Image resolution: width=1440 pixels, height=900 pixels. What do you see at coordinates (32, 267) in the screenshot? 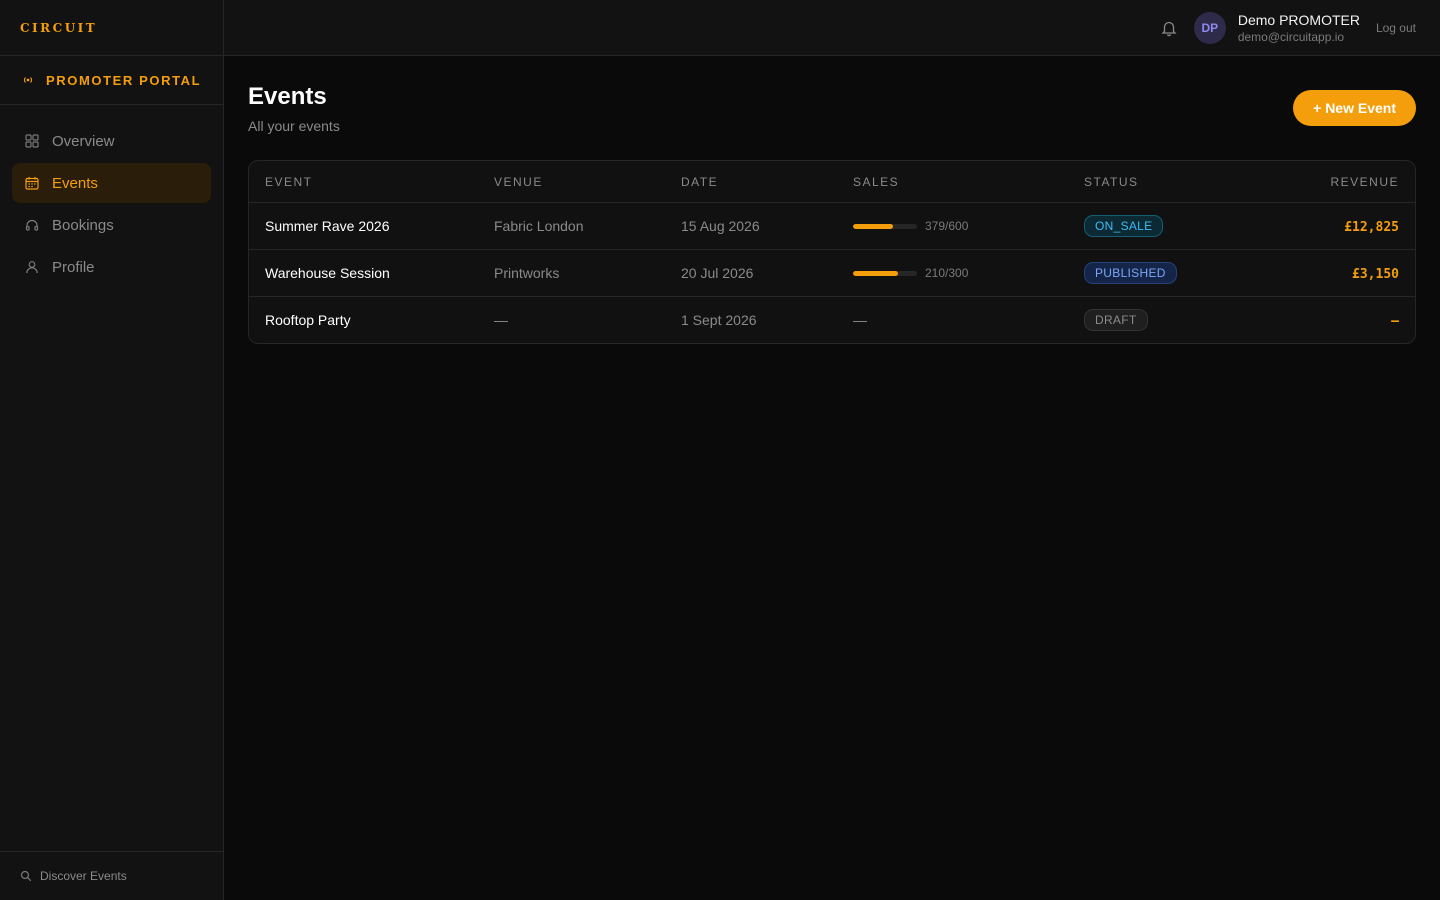
I see `user-icon` at bounding box center [32, 267].